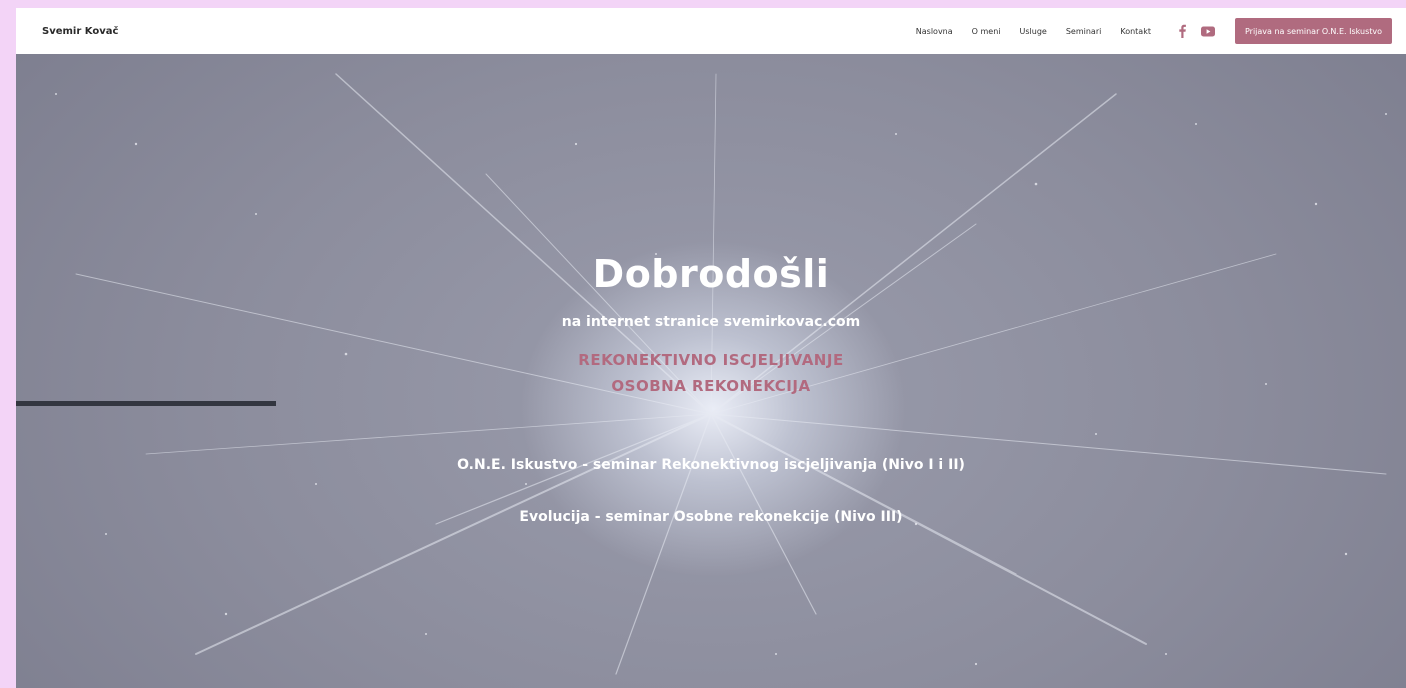 The image size is (1406, 688). I want to click on hero-subtitle: na internet stranice svemirkovac.com, so click(711, 322).